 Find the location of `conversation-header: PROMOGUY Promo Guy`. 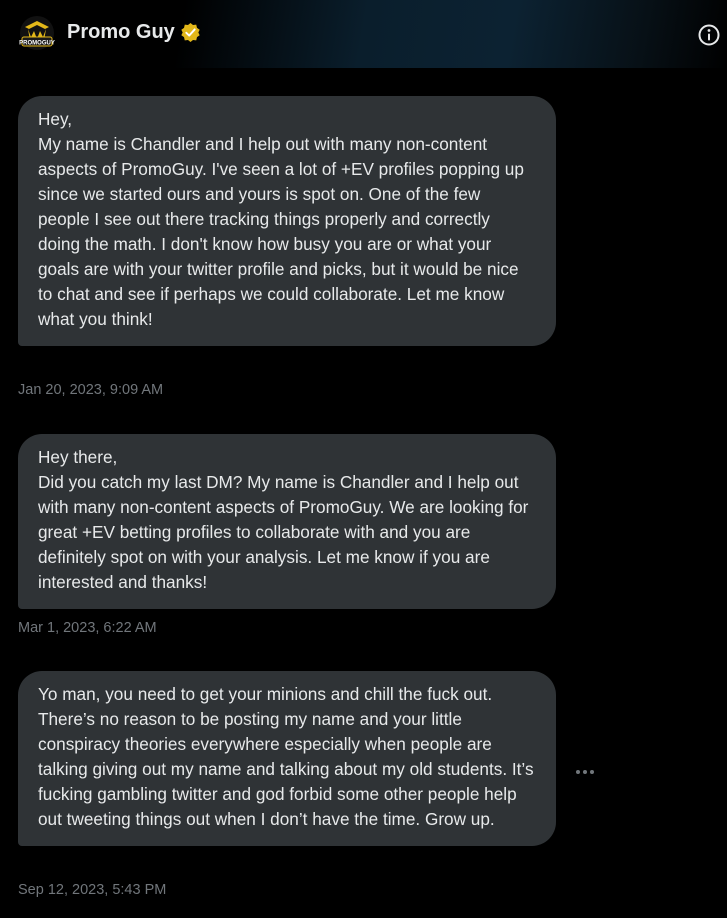

conversation-header: PROMOGUY Promo Guy is located at coordinates (363, 34).